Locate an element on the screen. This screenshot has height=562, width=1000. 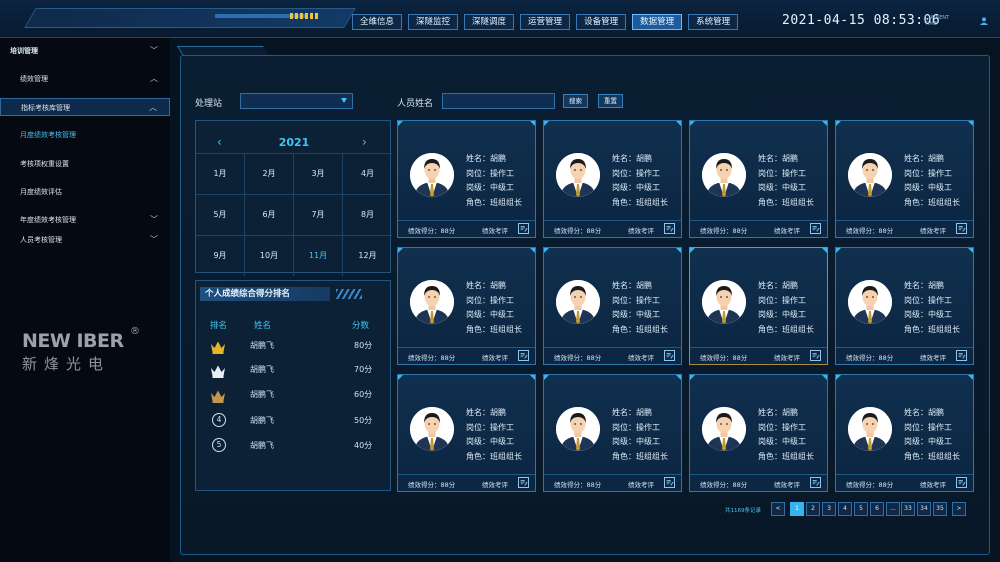
sidebar-item-monthly-evaluation: 月度绩效评估 is located at coordinates (85, 192).